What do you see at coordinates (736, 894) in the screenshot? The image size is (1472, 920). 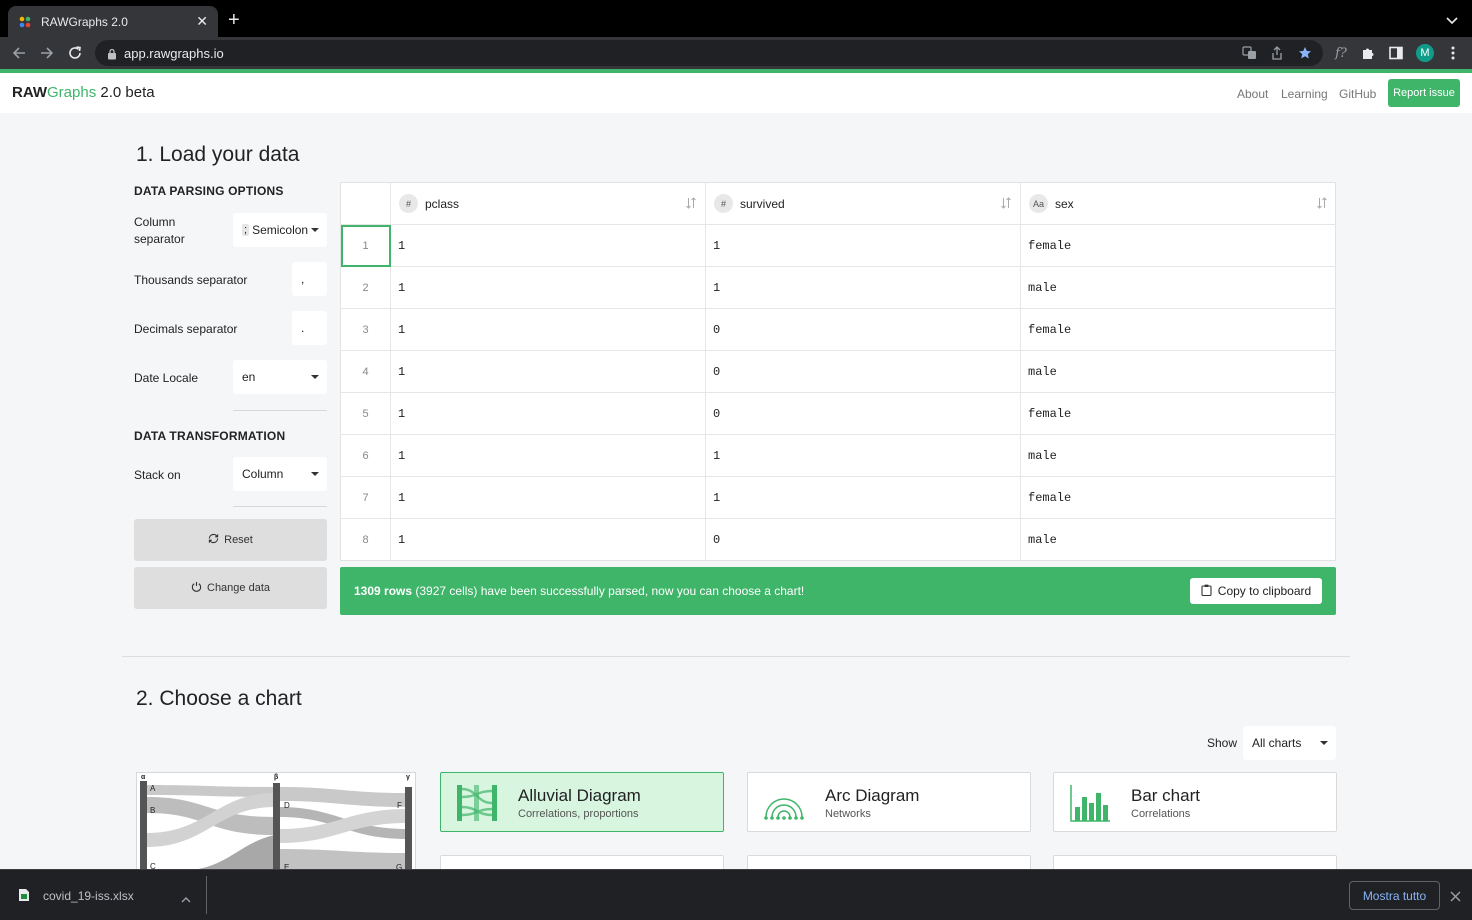 I see `download-bar: covid_19-iss.xlsx Mostra tutto` at bounding box center [736, 894].